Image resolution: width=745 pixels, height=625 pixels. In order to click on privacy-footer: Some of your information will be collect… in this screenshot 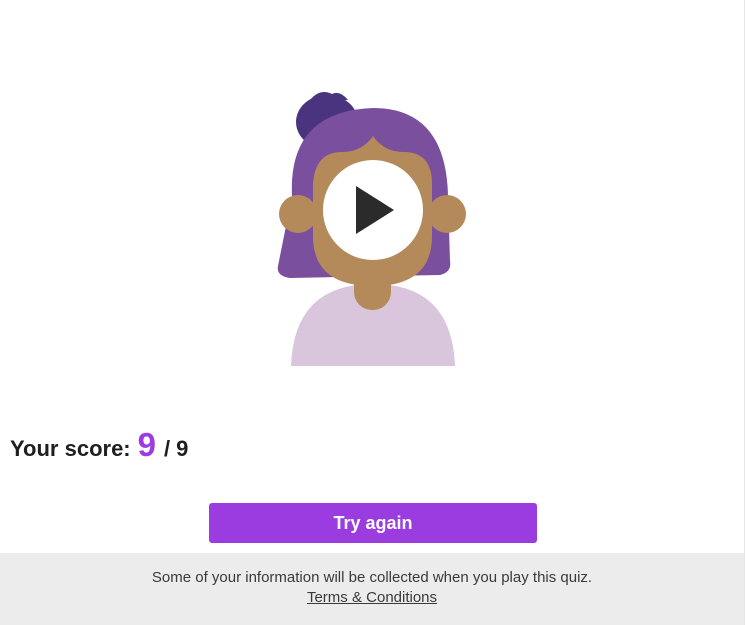, I will do `click(372, 589)`.